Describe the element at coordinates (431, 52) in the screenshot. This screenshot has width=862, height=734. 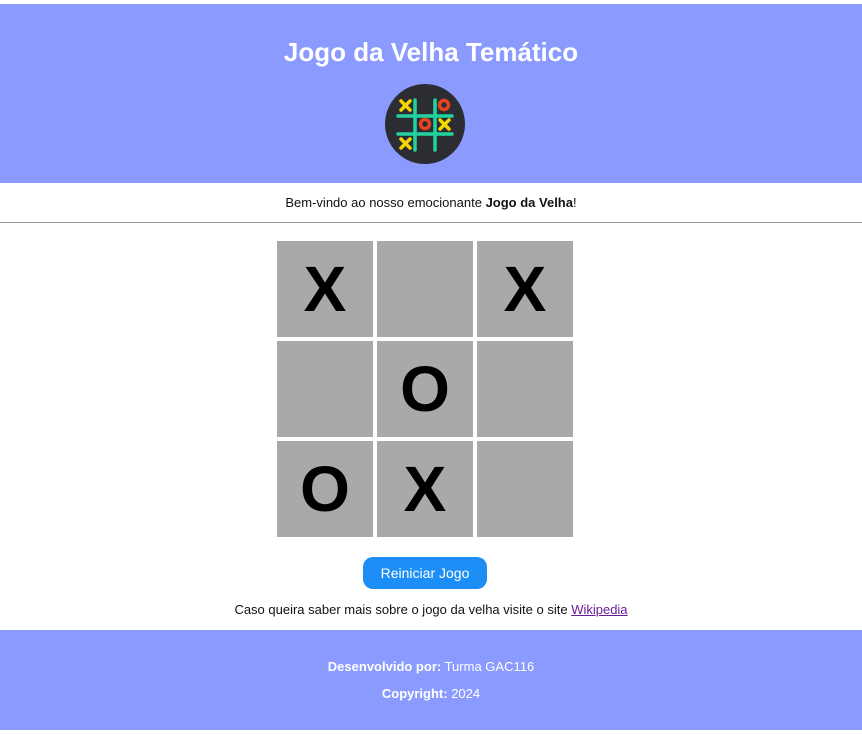
I see `page-title: Jogo da Velha Temático` at that location.